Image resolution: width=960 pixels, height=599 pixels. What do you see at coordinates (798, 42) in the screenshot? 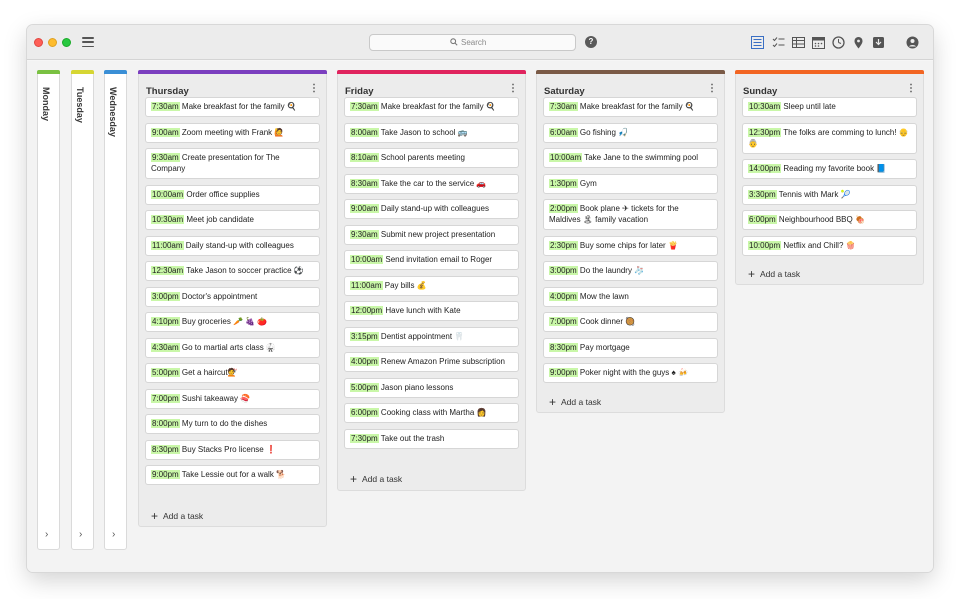
I see `table-view-icon` at bounding box center [798, 42].